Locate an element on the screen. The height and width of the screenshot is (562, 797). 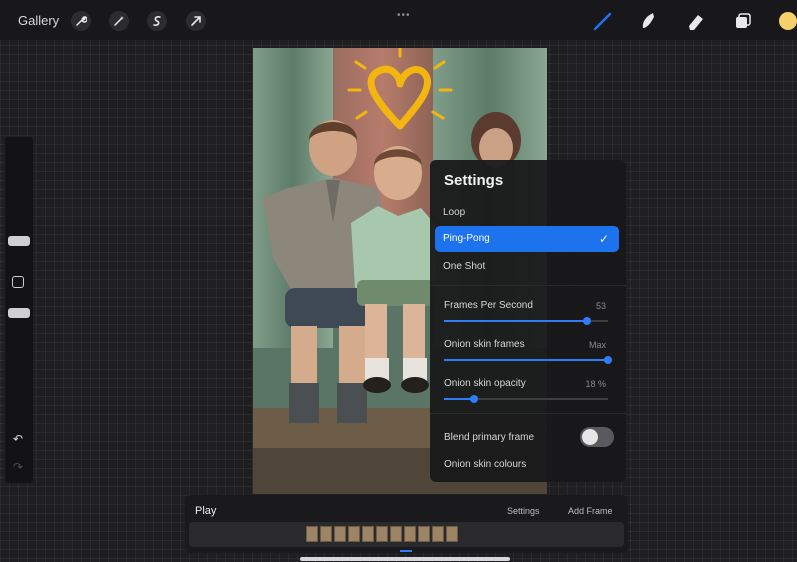
option-label: Loop is located at coordinates (454, 212).